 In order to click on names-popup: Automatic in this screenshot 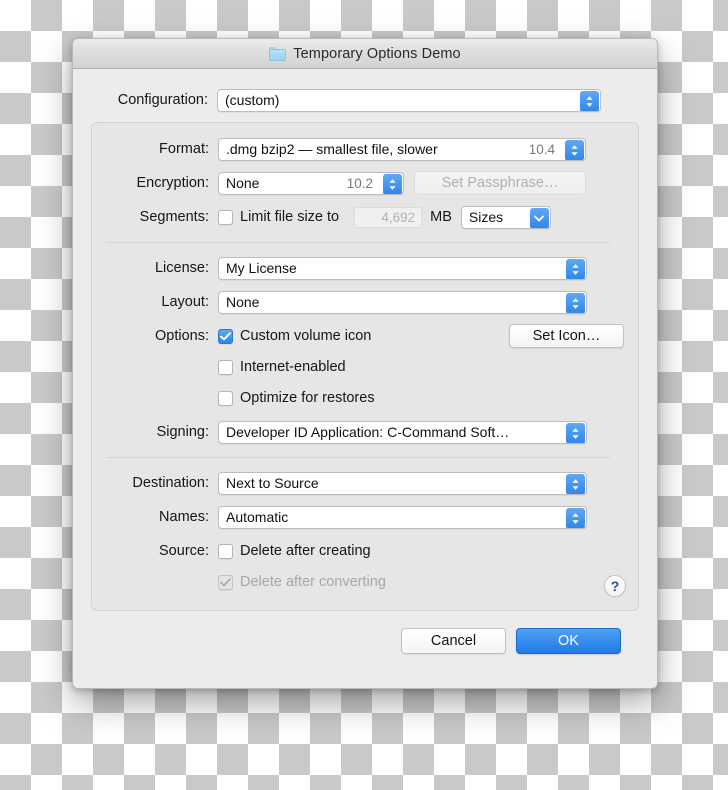, I will do `click(402, 517)`.